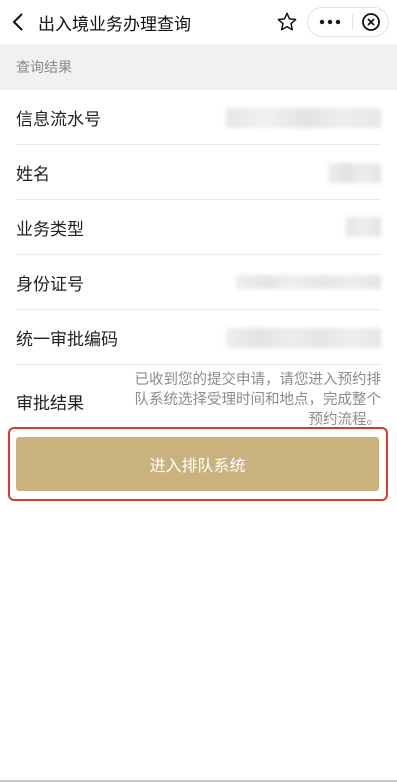 This screenshot has height=782, width=397. I want to click on section-title: 查询结果, so click(44, 68).